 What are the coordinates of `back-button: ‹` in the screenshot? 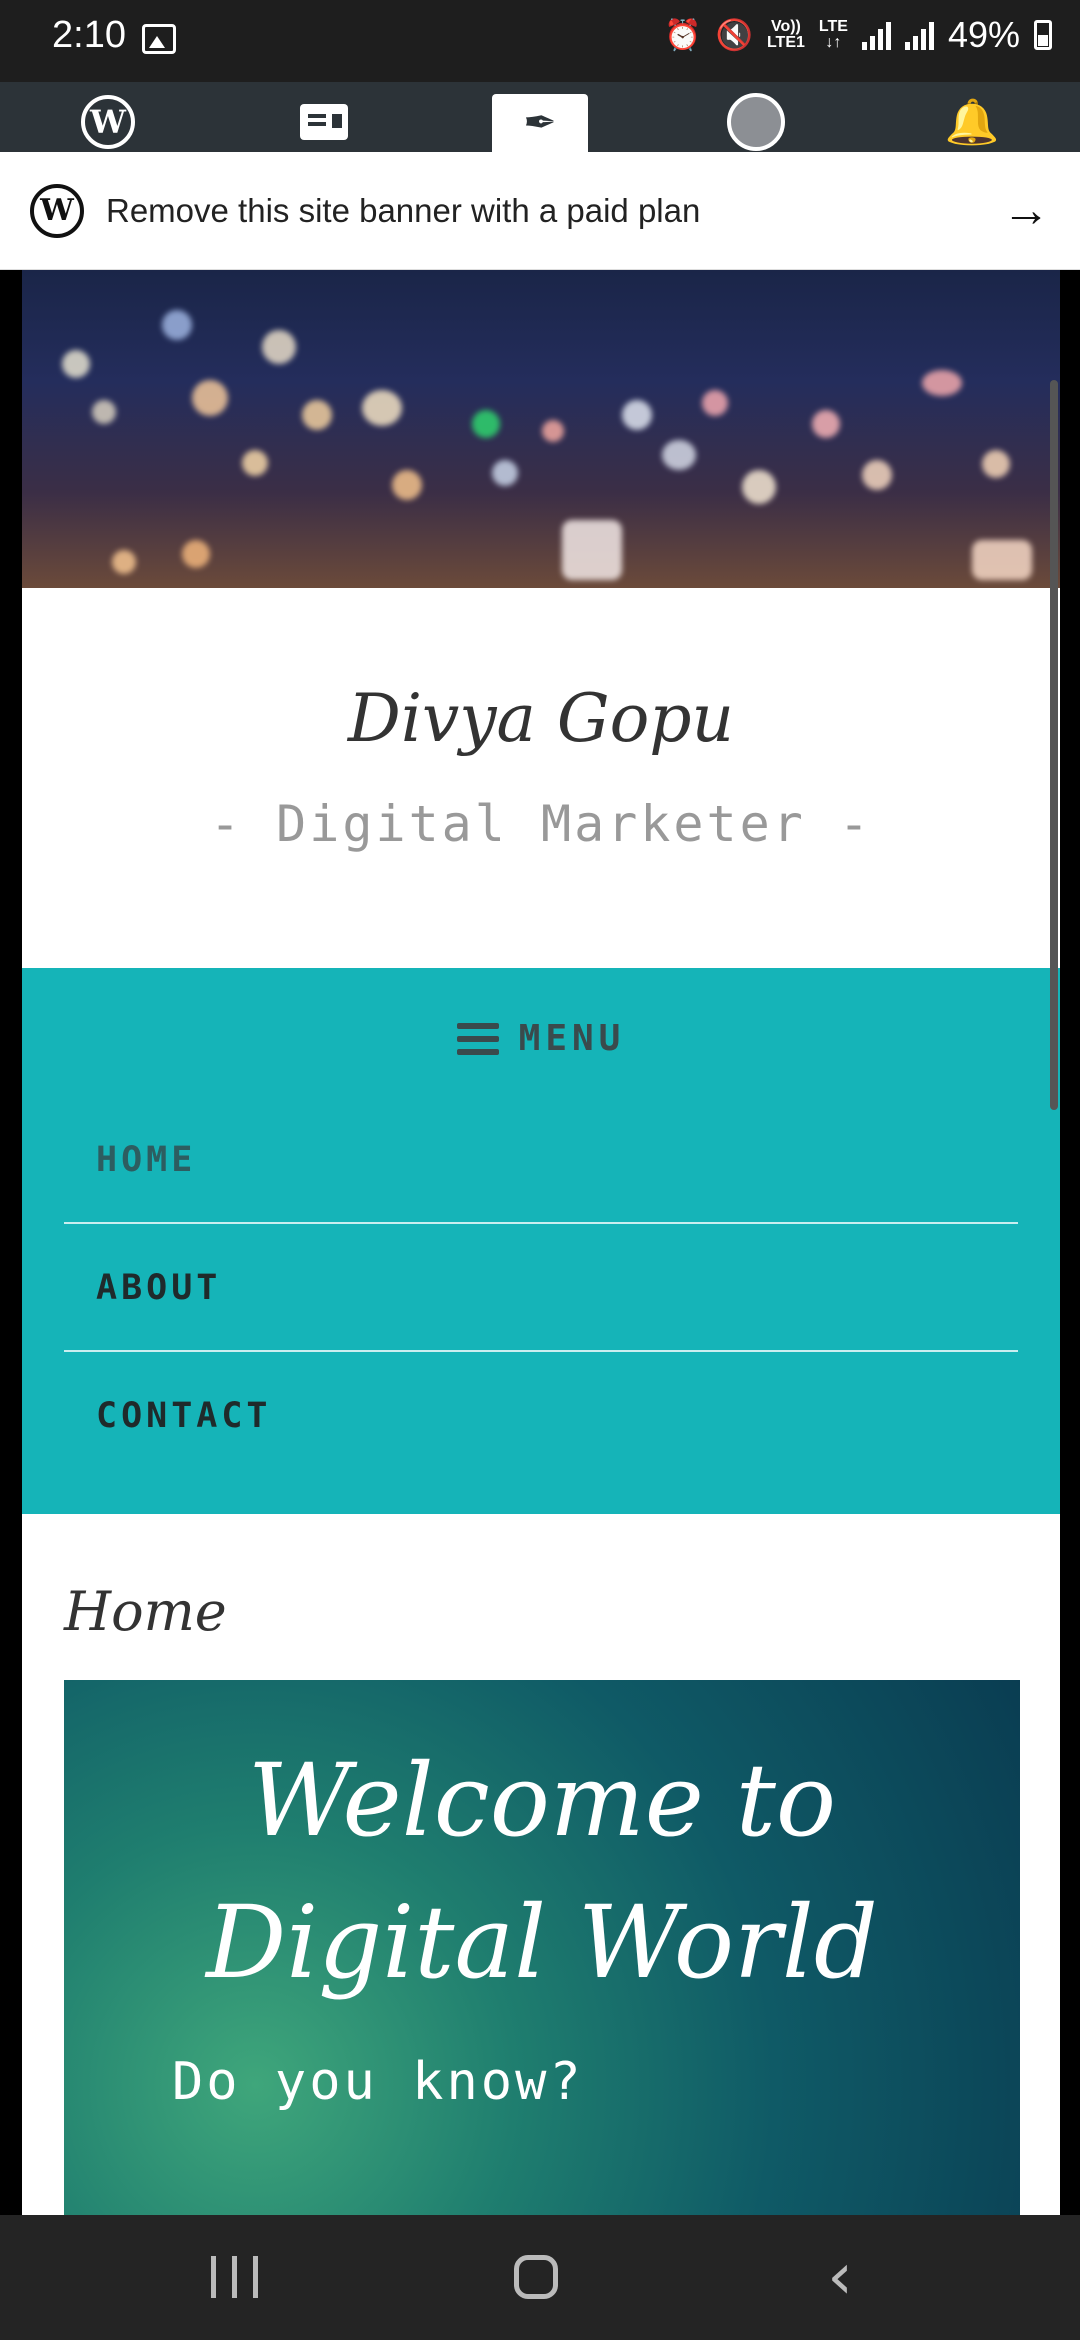 It's located at (840, 2277).